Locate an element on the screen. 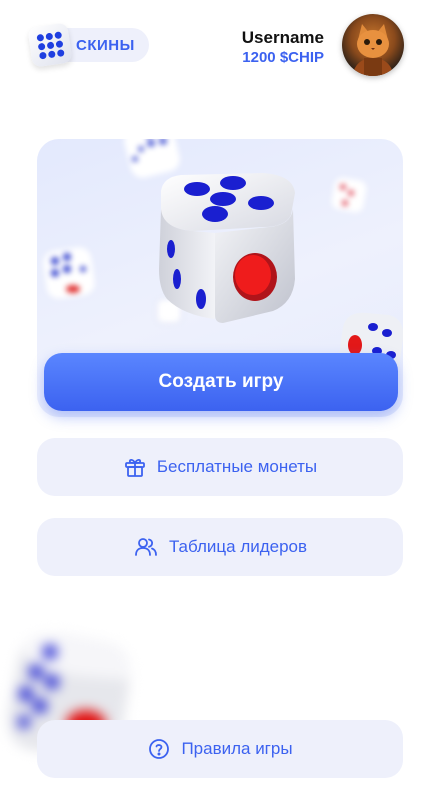 The height and width of the screenshot is (800, 440). leaderboard-button: Таблица лидеров is located at coordinates (220, 547).